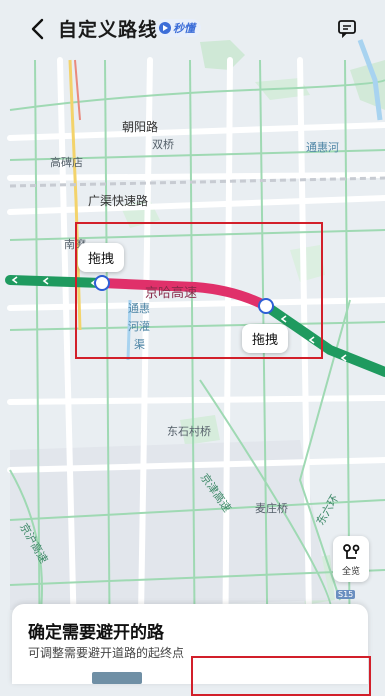 This screenshot has width=385, height=696. I want to click on map-label-tonghui-canal-1: 通惠, so click(139, 308).